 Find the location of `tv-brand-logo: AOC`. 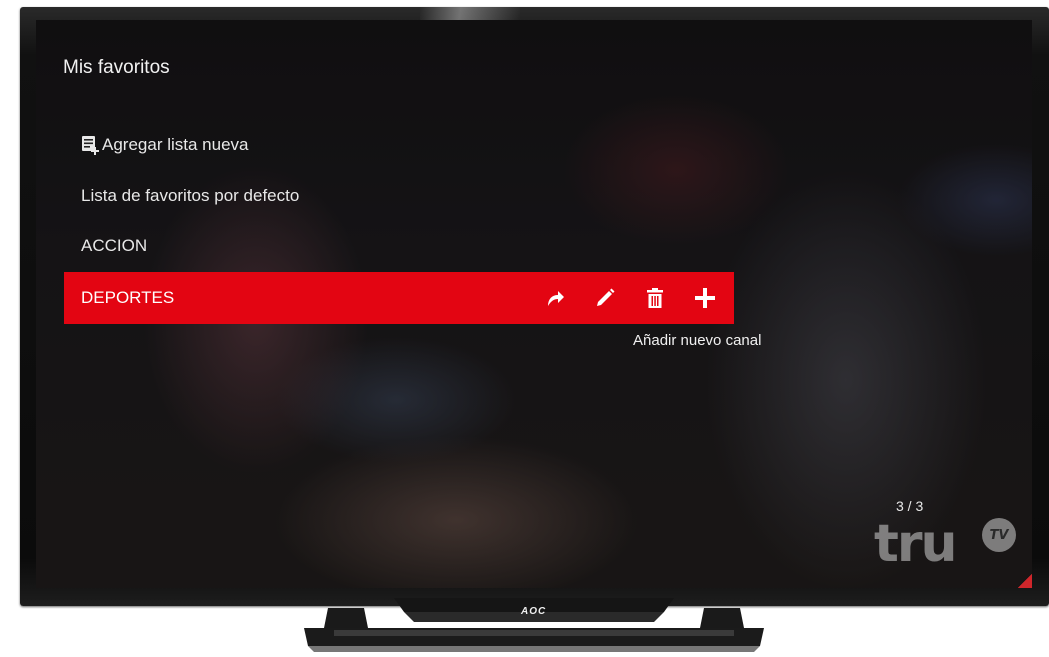

tv-brand-logo: AOC is located at coordinates (534, 611).